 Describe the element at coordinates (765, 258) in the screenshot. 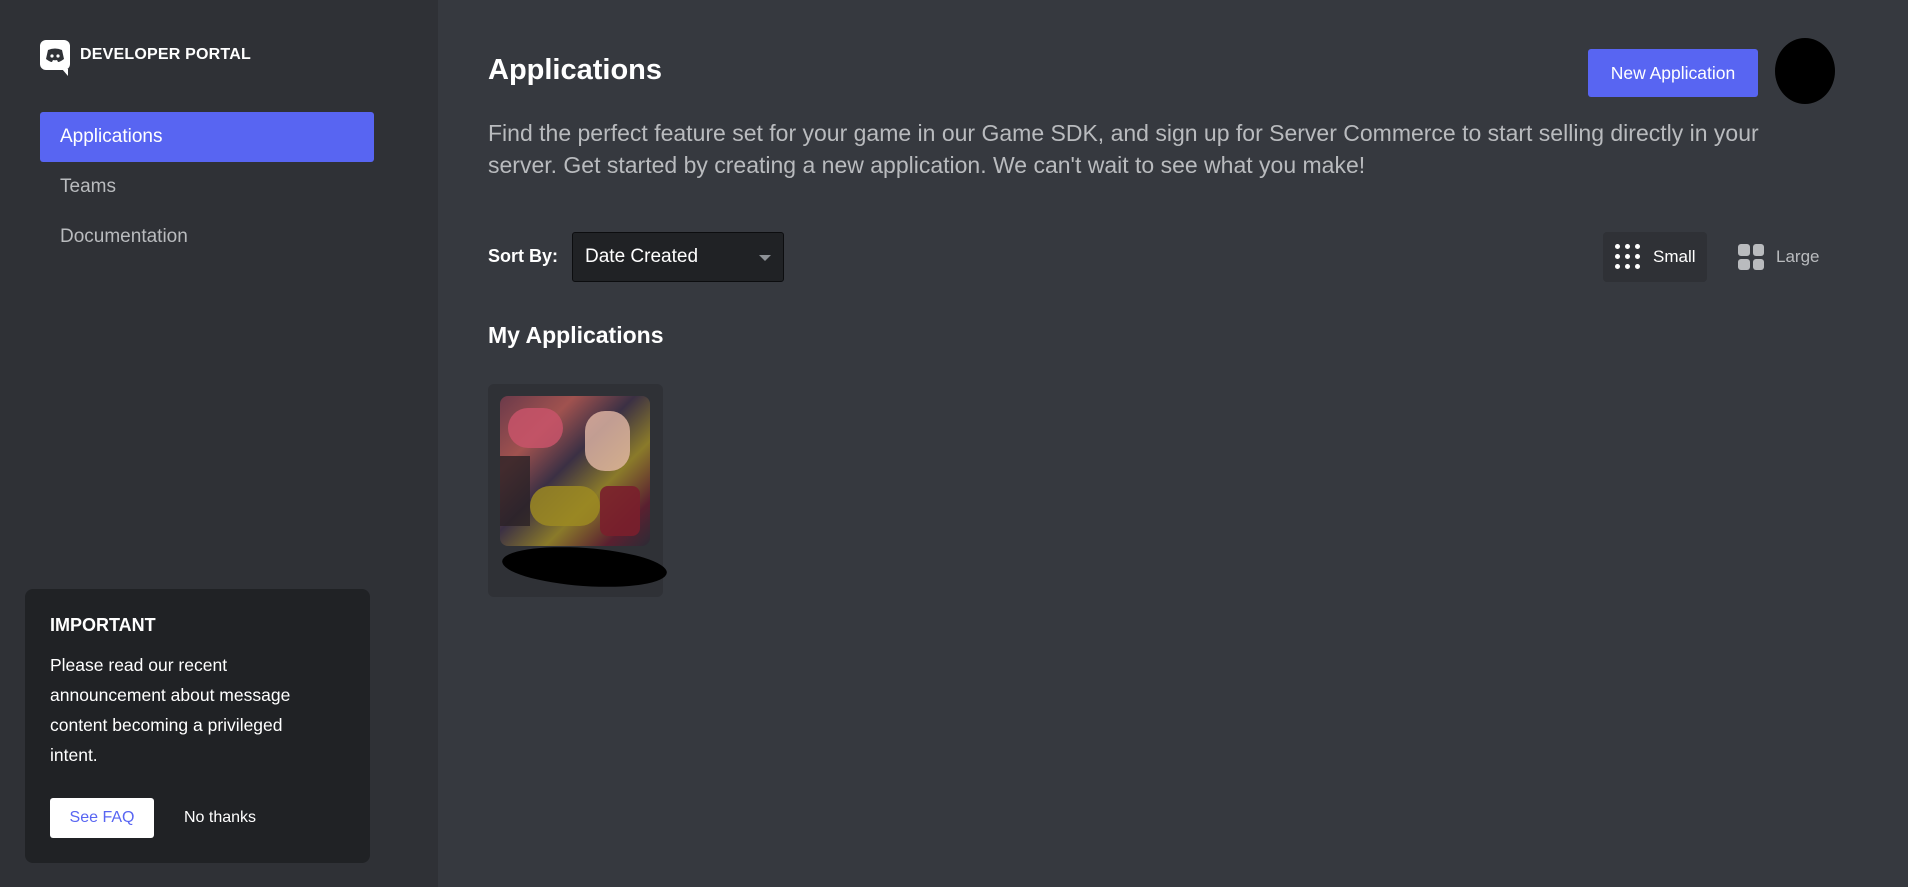

I see `chevron-down-icon` at that location.